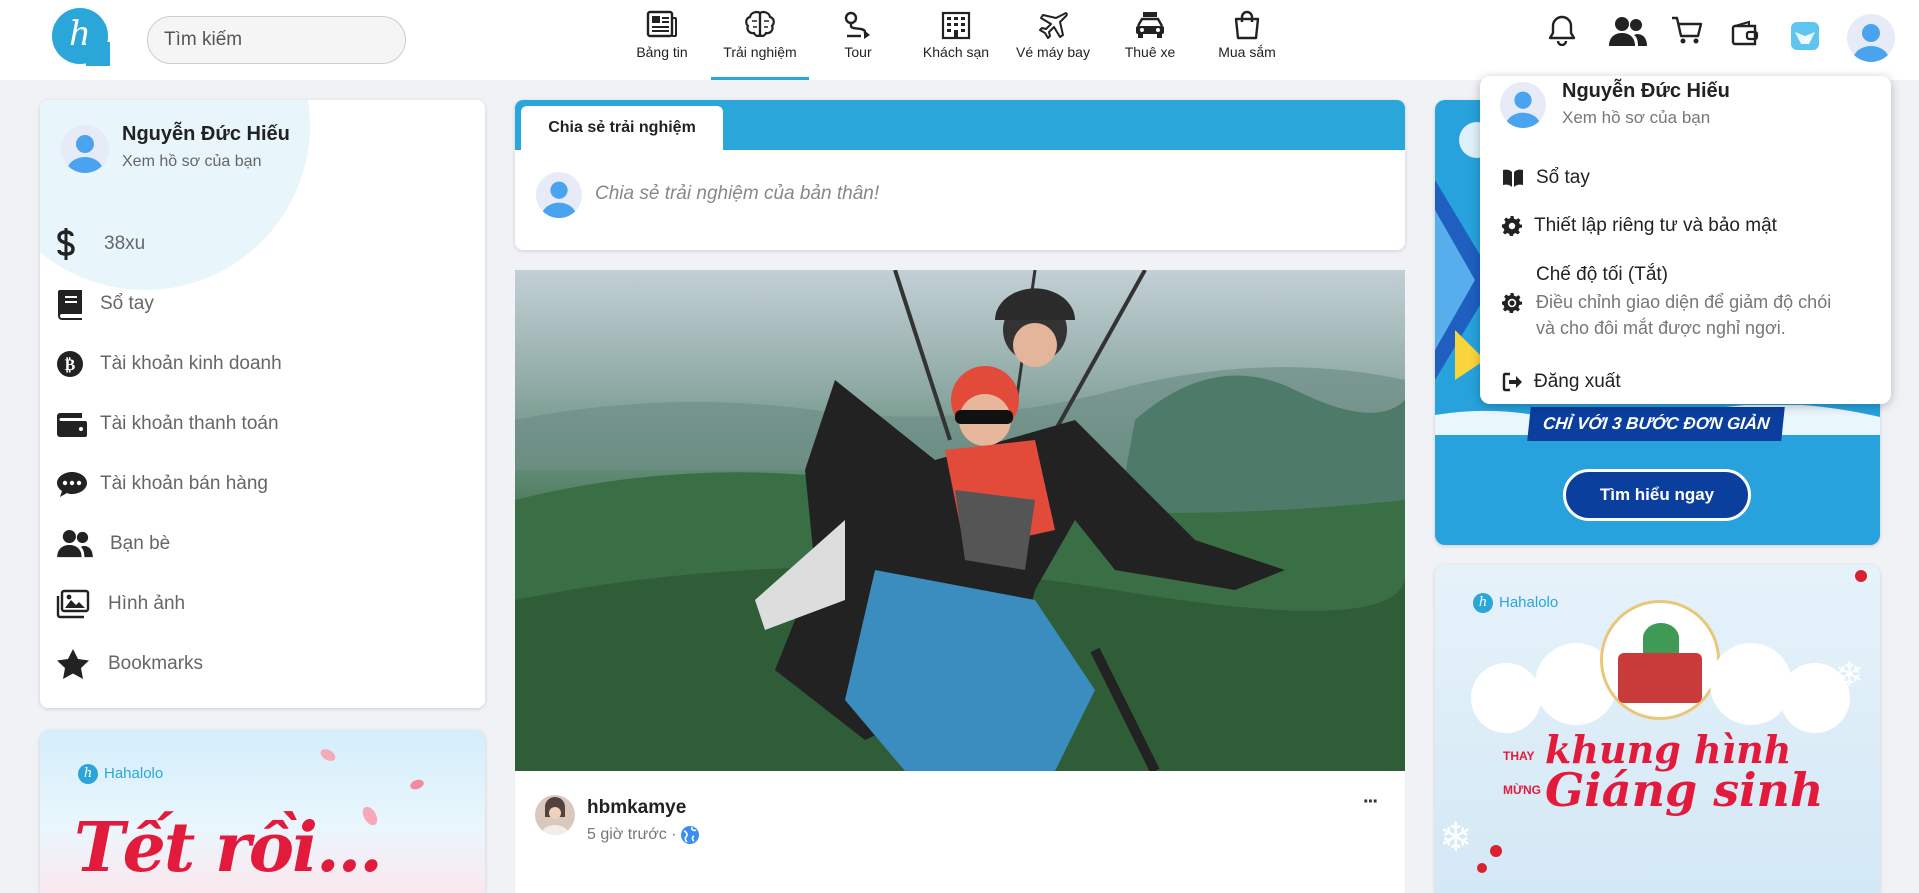  Describe the element at coordinates (1053, 40) in the screenshot. I see `nav-ve-may-bay: Vé máy bay` at that location.